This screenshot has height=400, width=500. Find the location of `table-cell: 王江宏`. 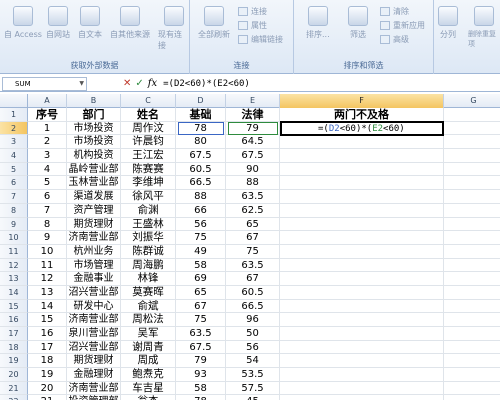

table-cell: 王江宏 is located at coordinates (148, 156).